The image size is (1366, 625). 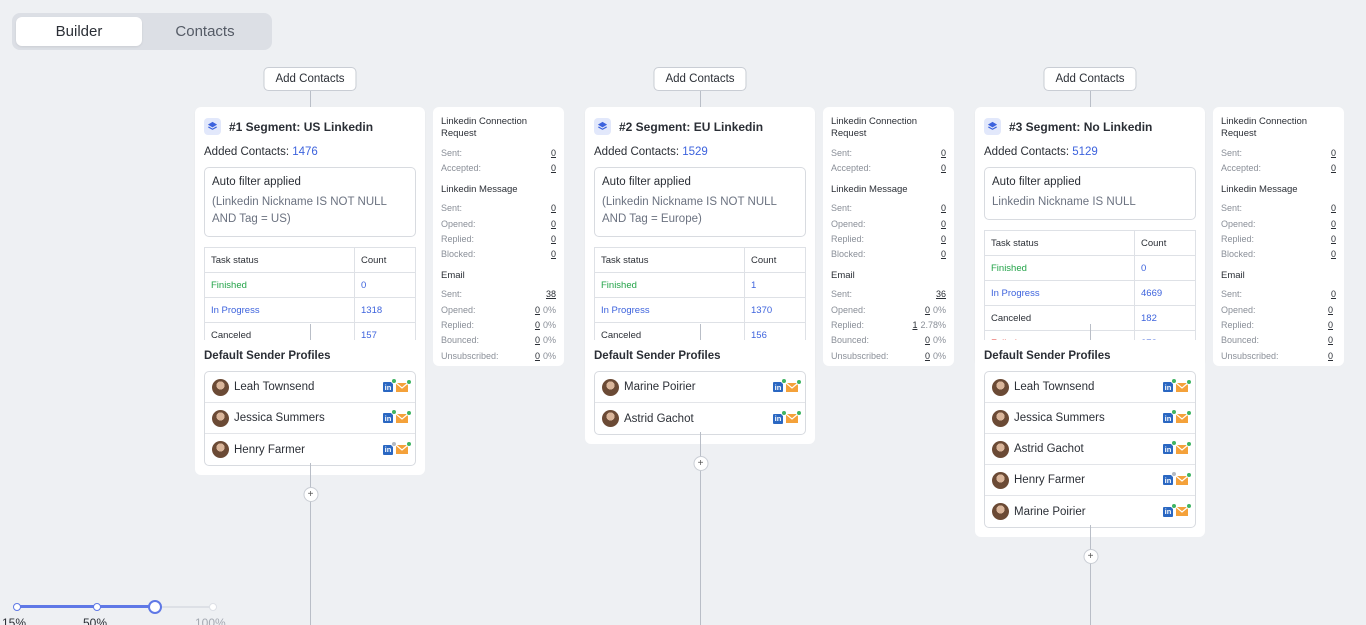 What do you see at coordinates (888, 294) in the screenshot?
I see `stat-row-sent: Sent: 36` at bounding box center [888, 294].